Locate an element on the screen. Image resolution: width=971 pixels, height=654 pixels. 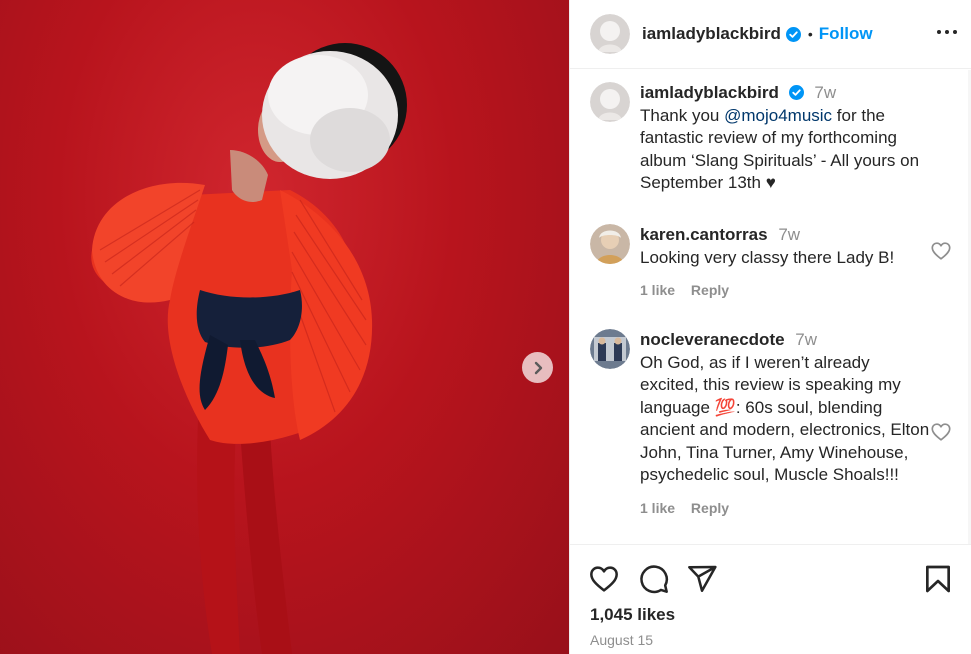
post-date: August 15 is located at coordinates (621, 640).